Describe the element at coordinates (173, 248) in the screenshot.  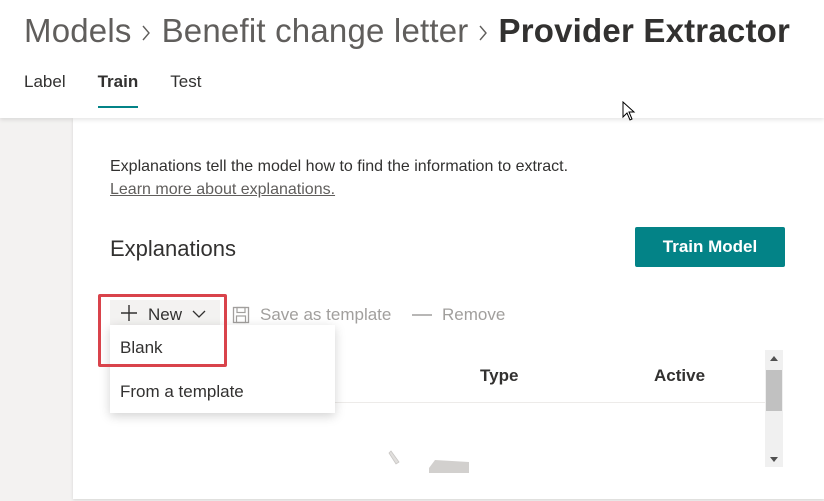
I see `section-title: Explanations` at that location.